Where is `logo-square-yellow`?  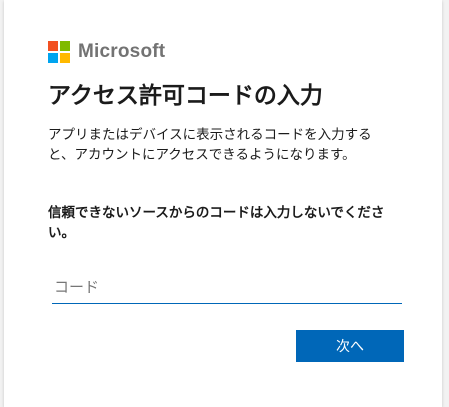 logo-square-yellow is located at coordinates (65, 58).